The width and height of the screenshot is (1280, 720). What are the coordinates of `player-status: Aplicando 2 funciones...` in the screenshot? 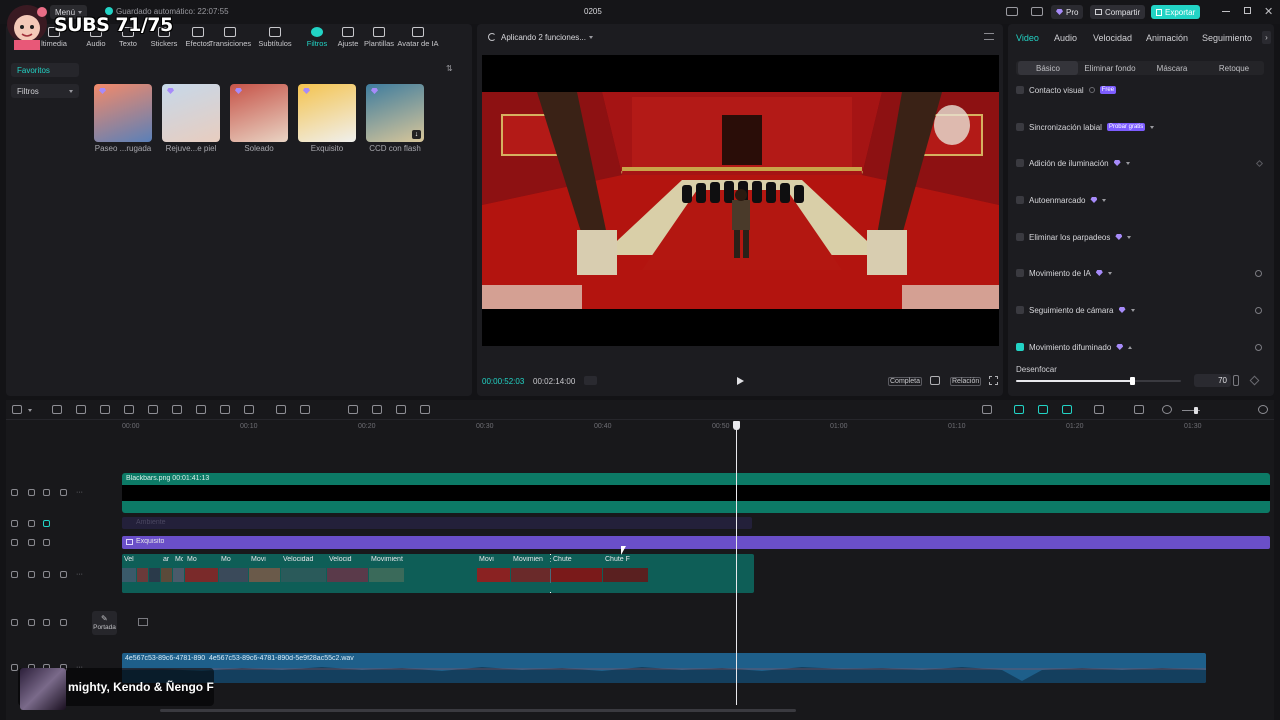 It's located at (547, 37).